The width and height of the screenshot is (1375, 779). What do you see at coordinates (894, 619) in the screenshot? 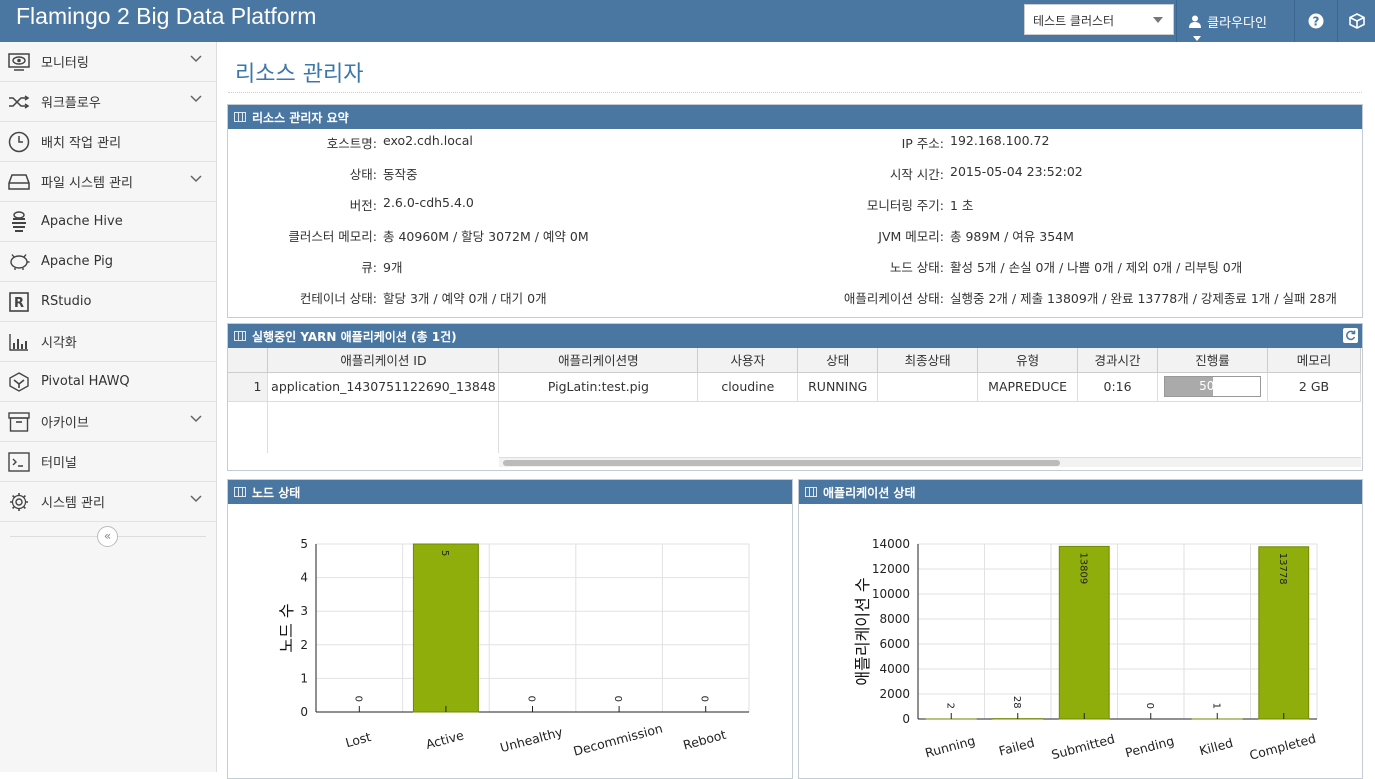
I see `y-tick-label: 8000` at bounding box center [894, 619].